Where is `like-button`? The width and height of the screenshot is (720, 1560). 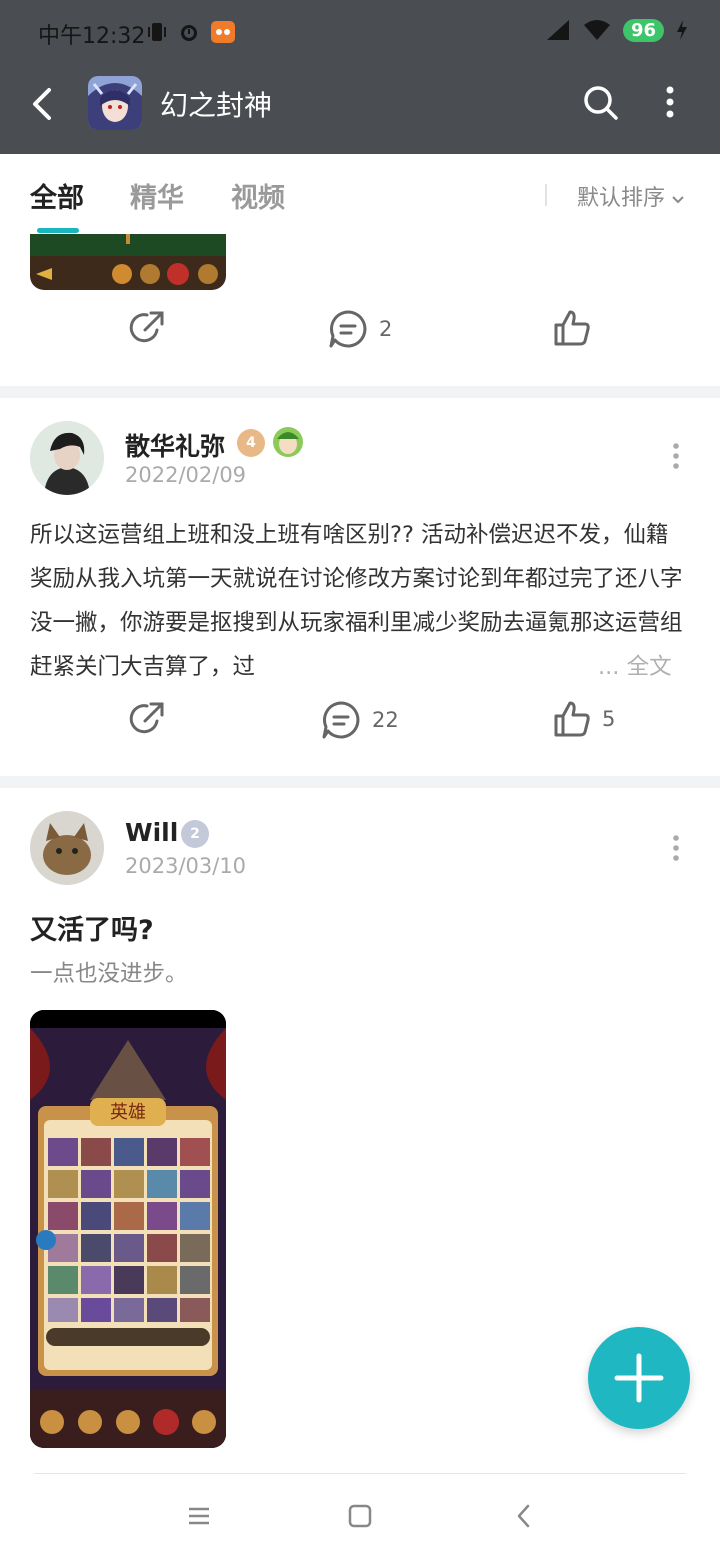 like-button is located at coordinates (577, 328).